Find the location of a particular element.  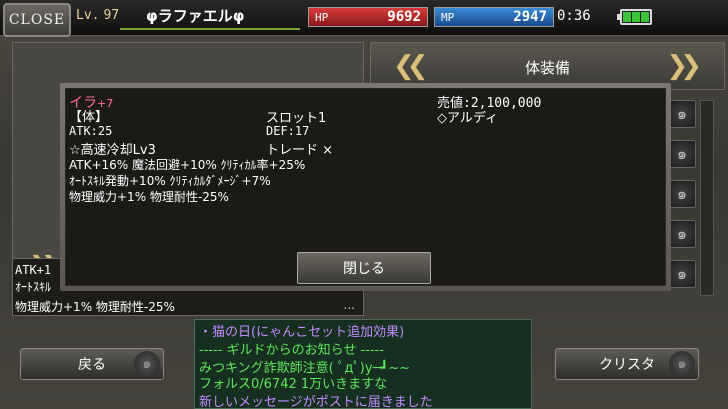

item-owner: ◇アルディ is located at coordinates (467, 118).